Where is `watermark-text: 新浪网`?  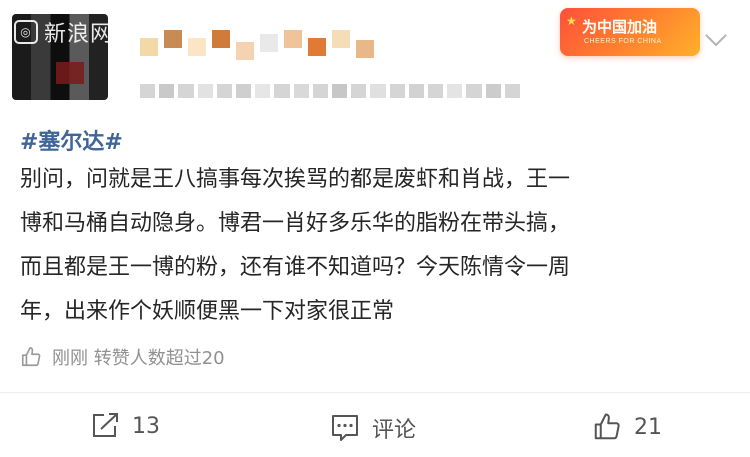 watermark-text: 新浪网 is located at coordinates (79, 34).